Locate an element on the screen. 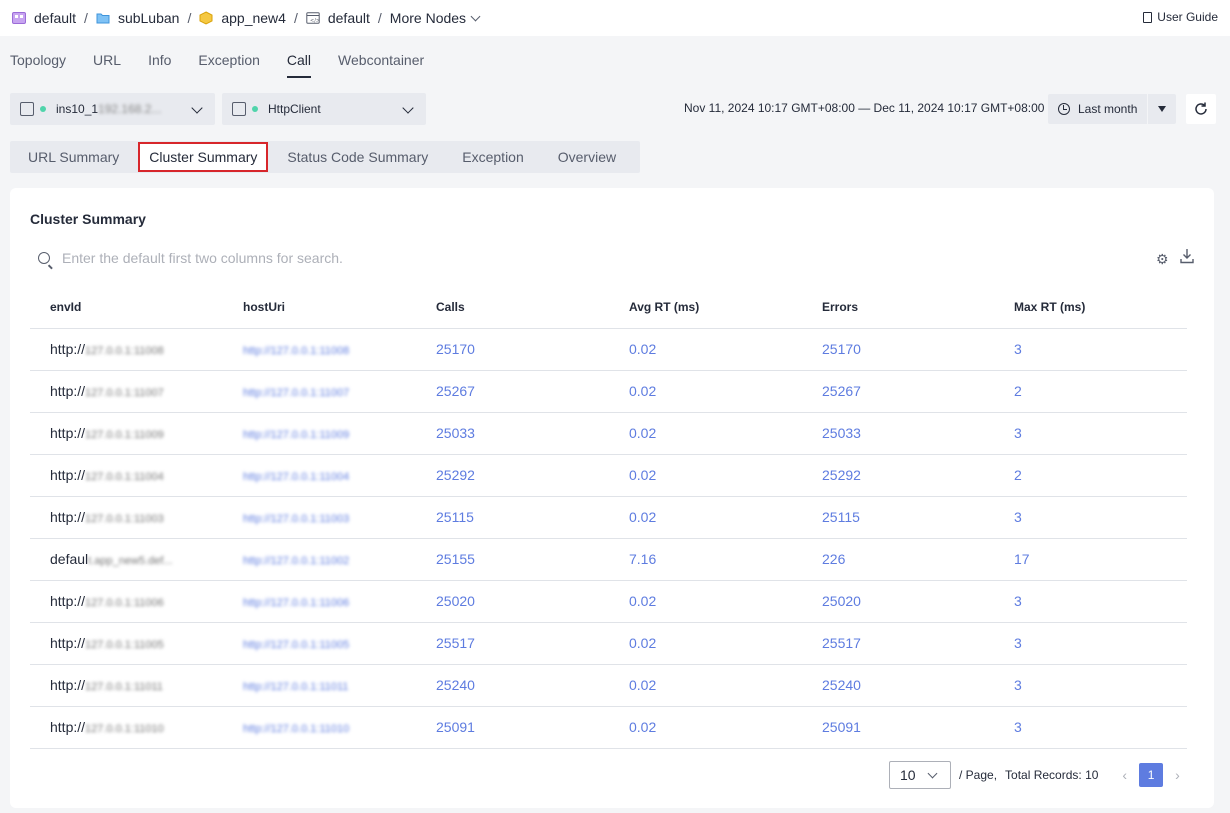 This screenshot has height=813, width=1230. cell-hosturi: http://127.0.0.1:11003 is located at coordinates (319, 517).